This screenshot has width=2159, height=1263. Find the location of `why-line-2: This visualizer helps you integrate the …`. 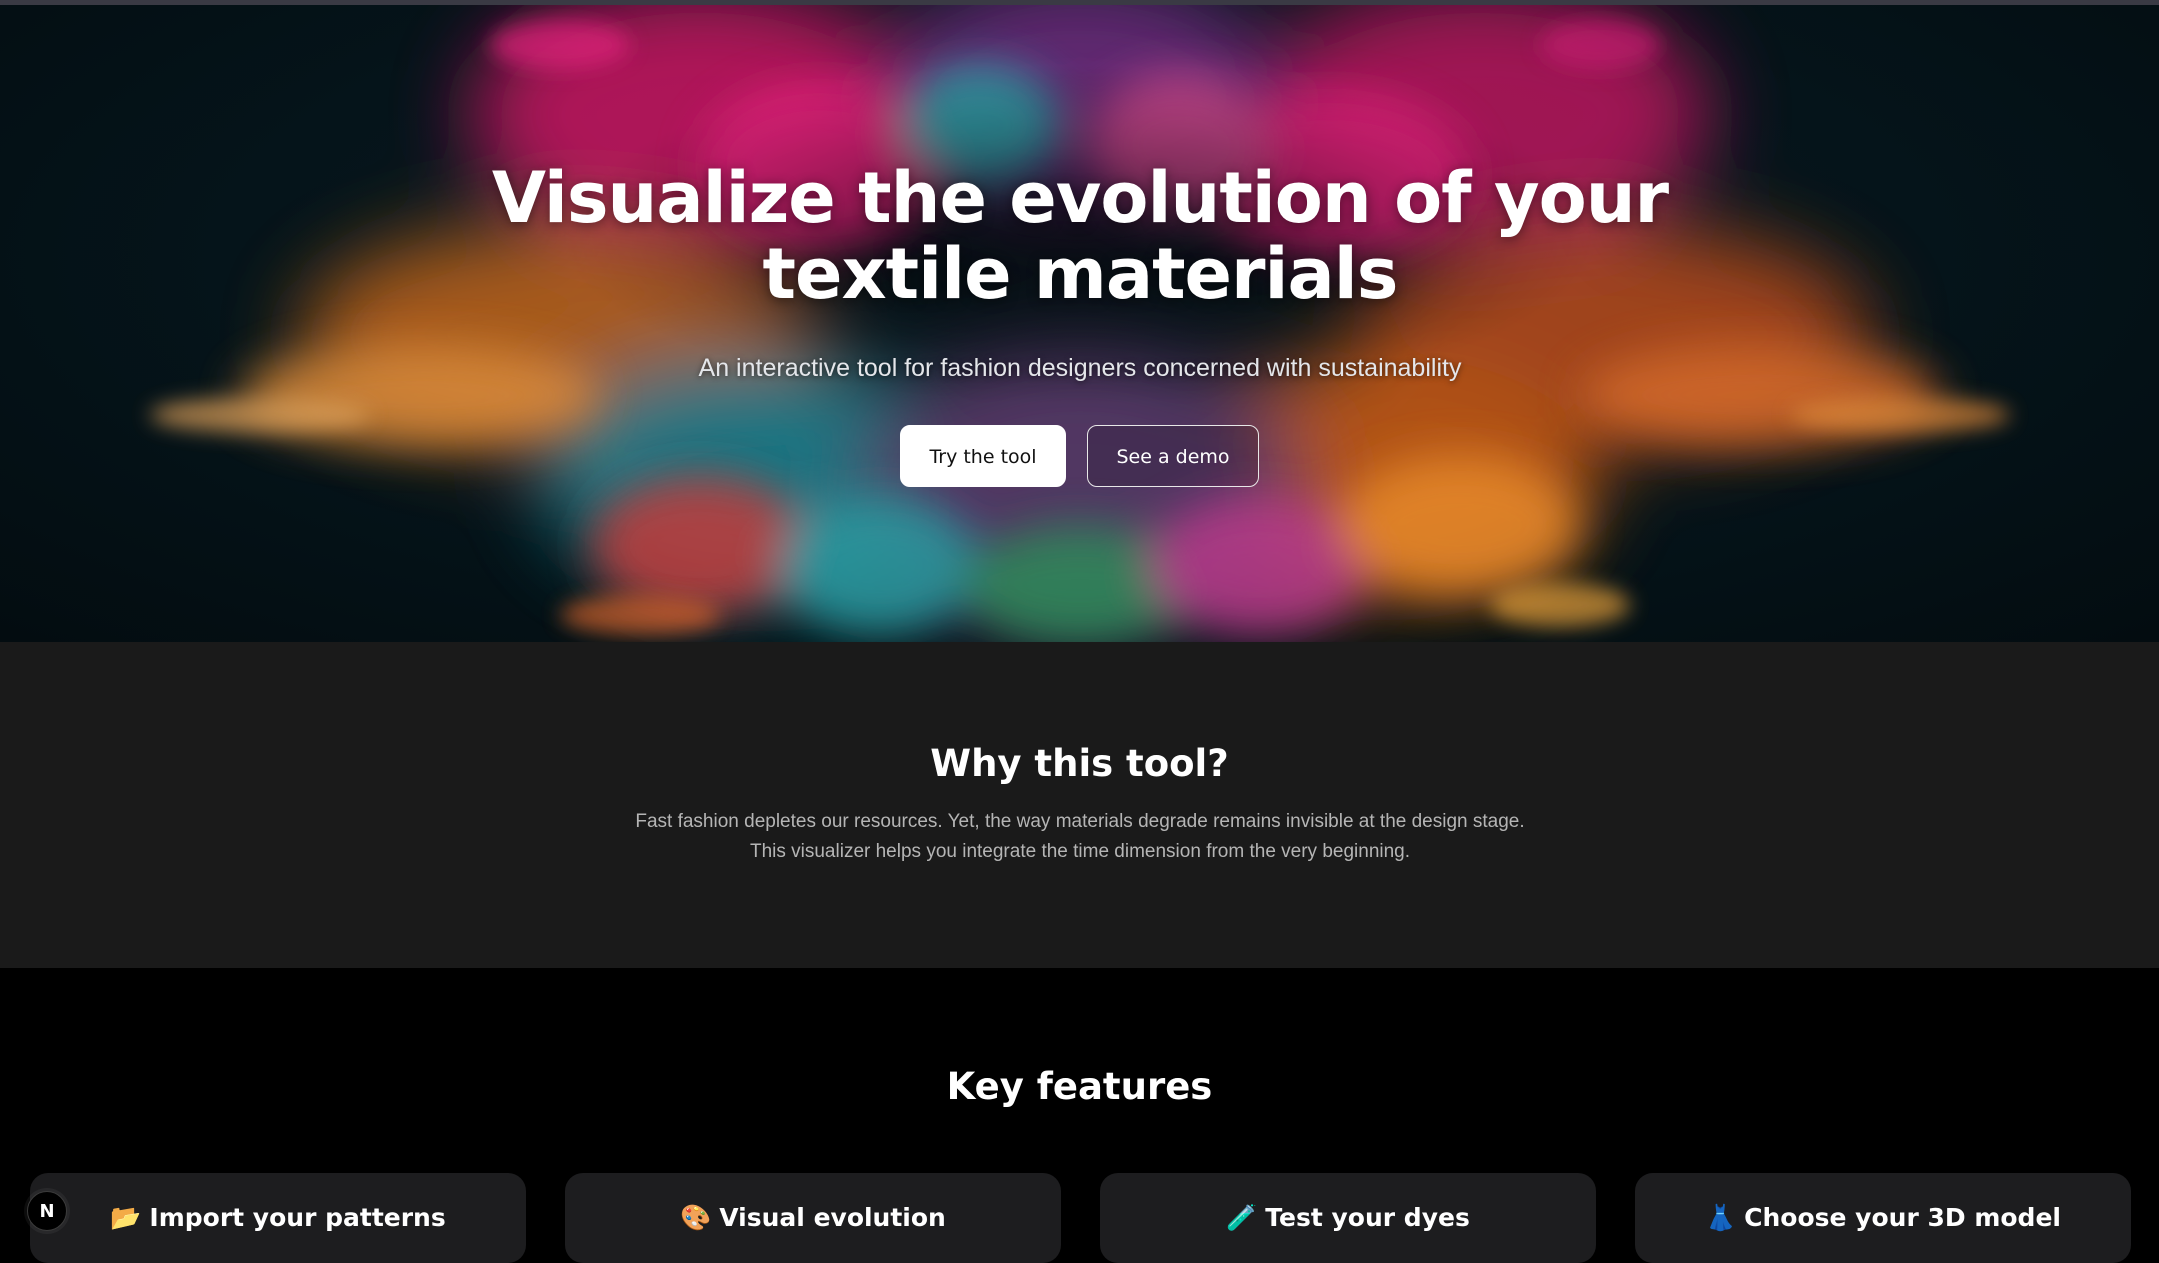

why-line-2: This visualizer helps you integrate the … is located at coordinates (1080, 851).